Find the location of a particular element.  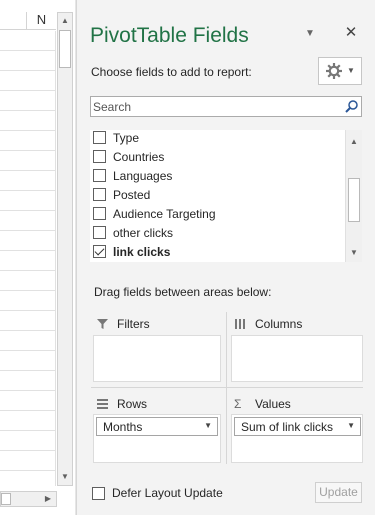

rows-drop-zone: Months ▼ is located at coordinates (157, 438).